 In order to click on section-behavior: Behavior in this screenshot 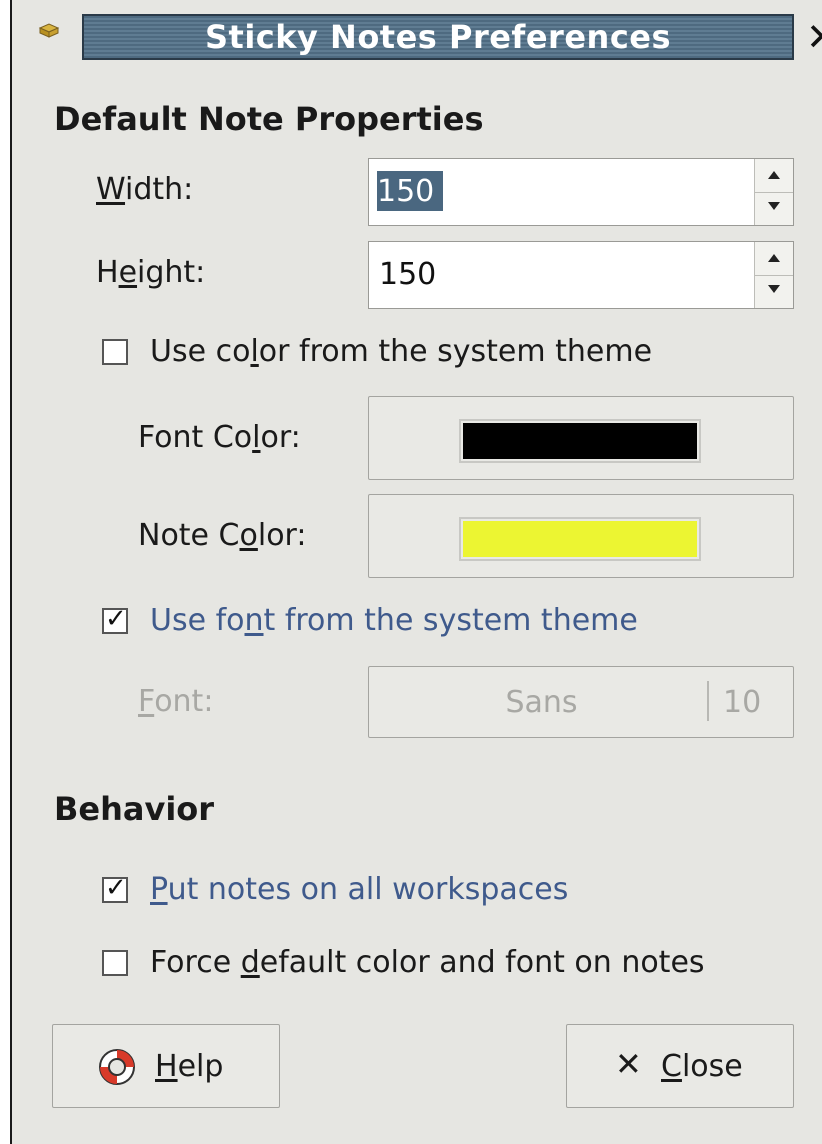, I will do `click(134, 809)`.